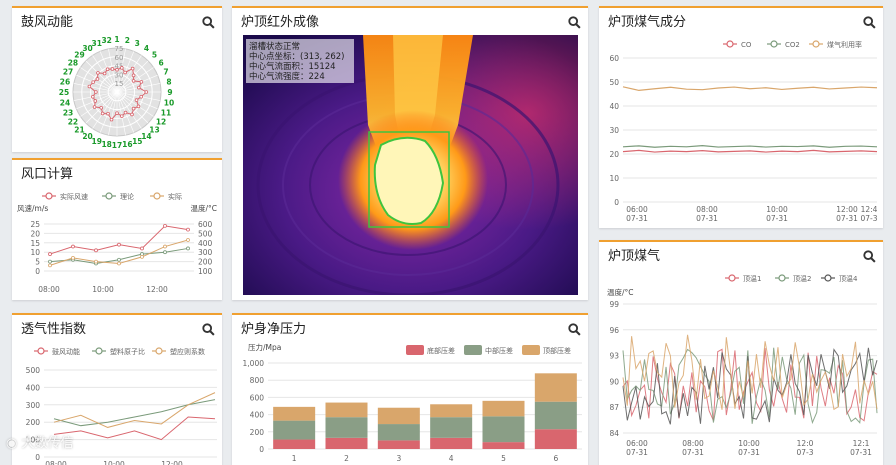 The height and width of the screenshot is (465, 896). I want to click on legend-label: 塑应则系数, so click(187, 351).